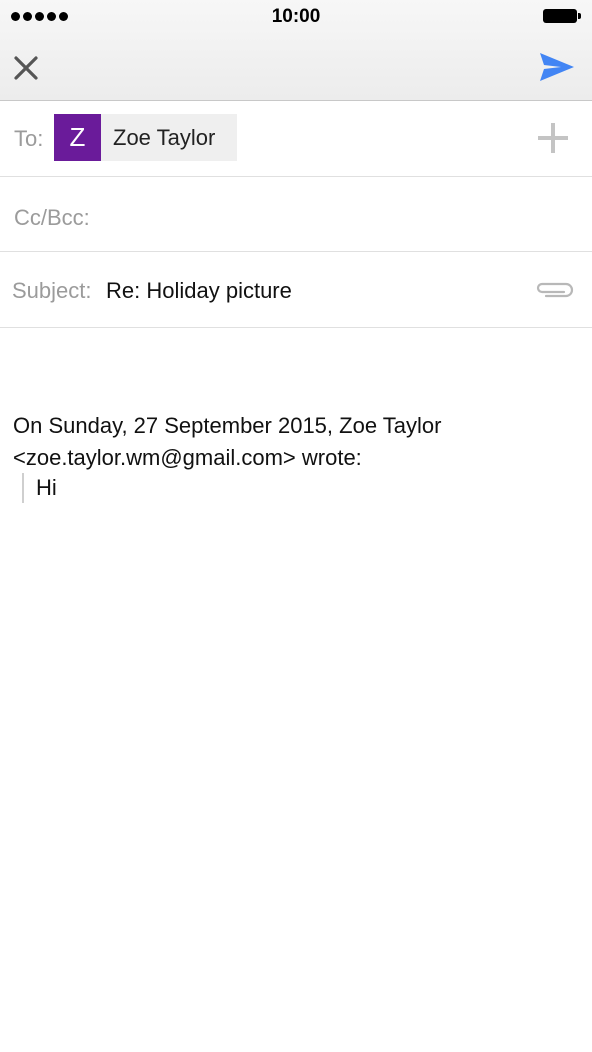 The width and height of the screenshot is (592, 1052). I want to click on recipient-name: Zoe Taylor, so click(164, 137).